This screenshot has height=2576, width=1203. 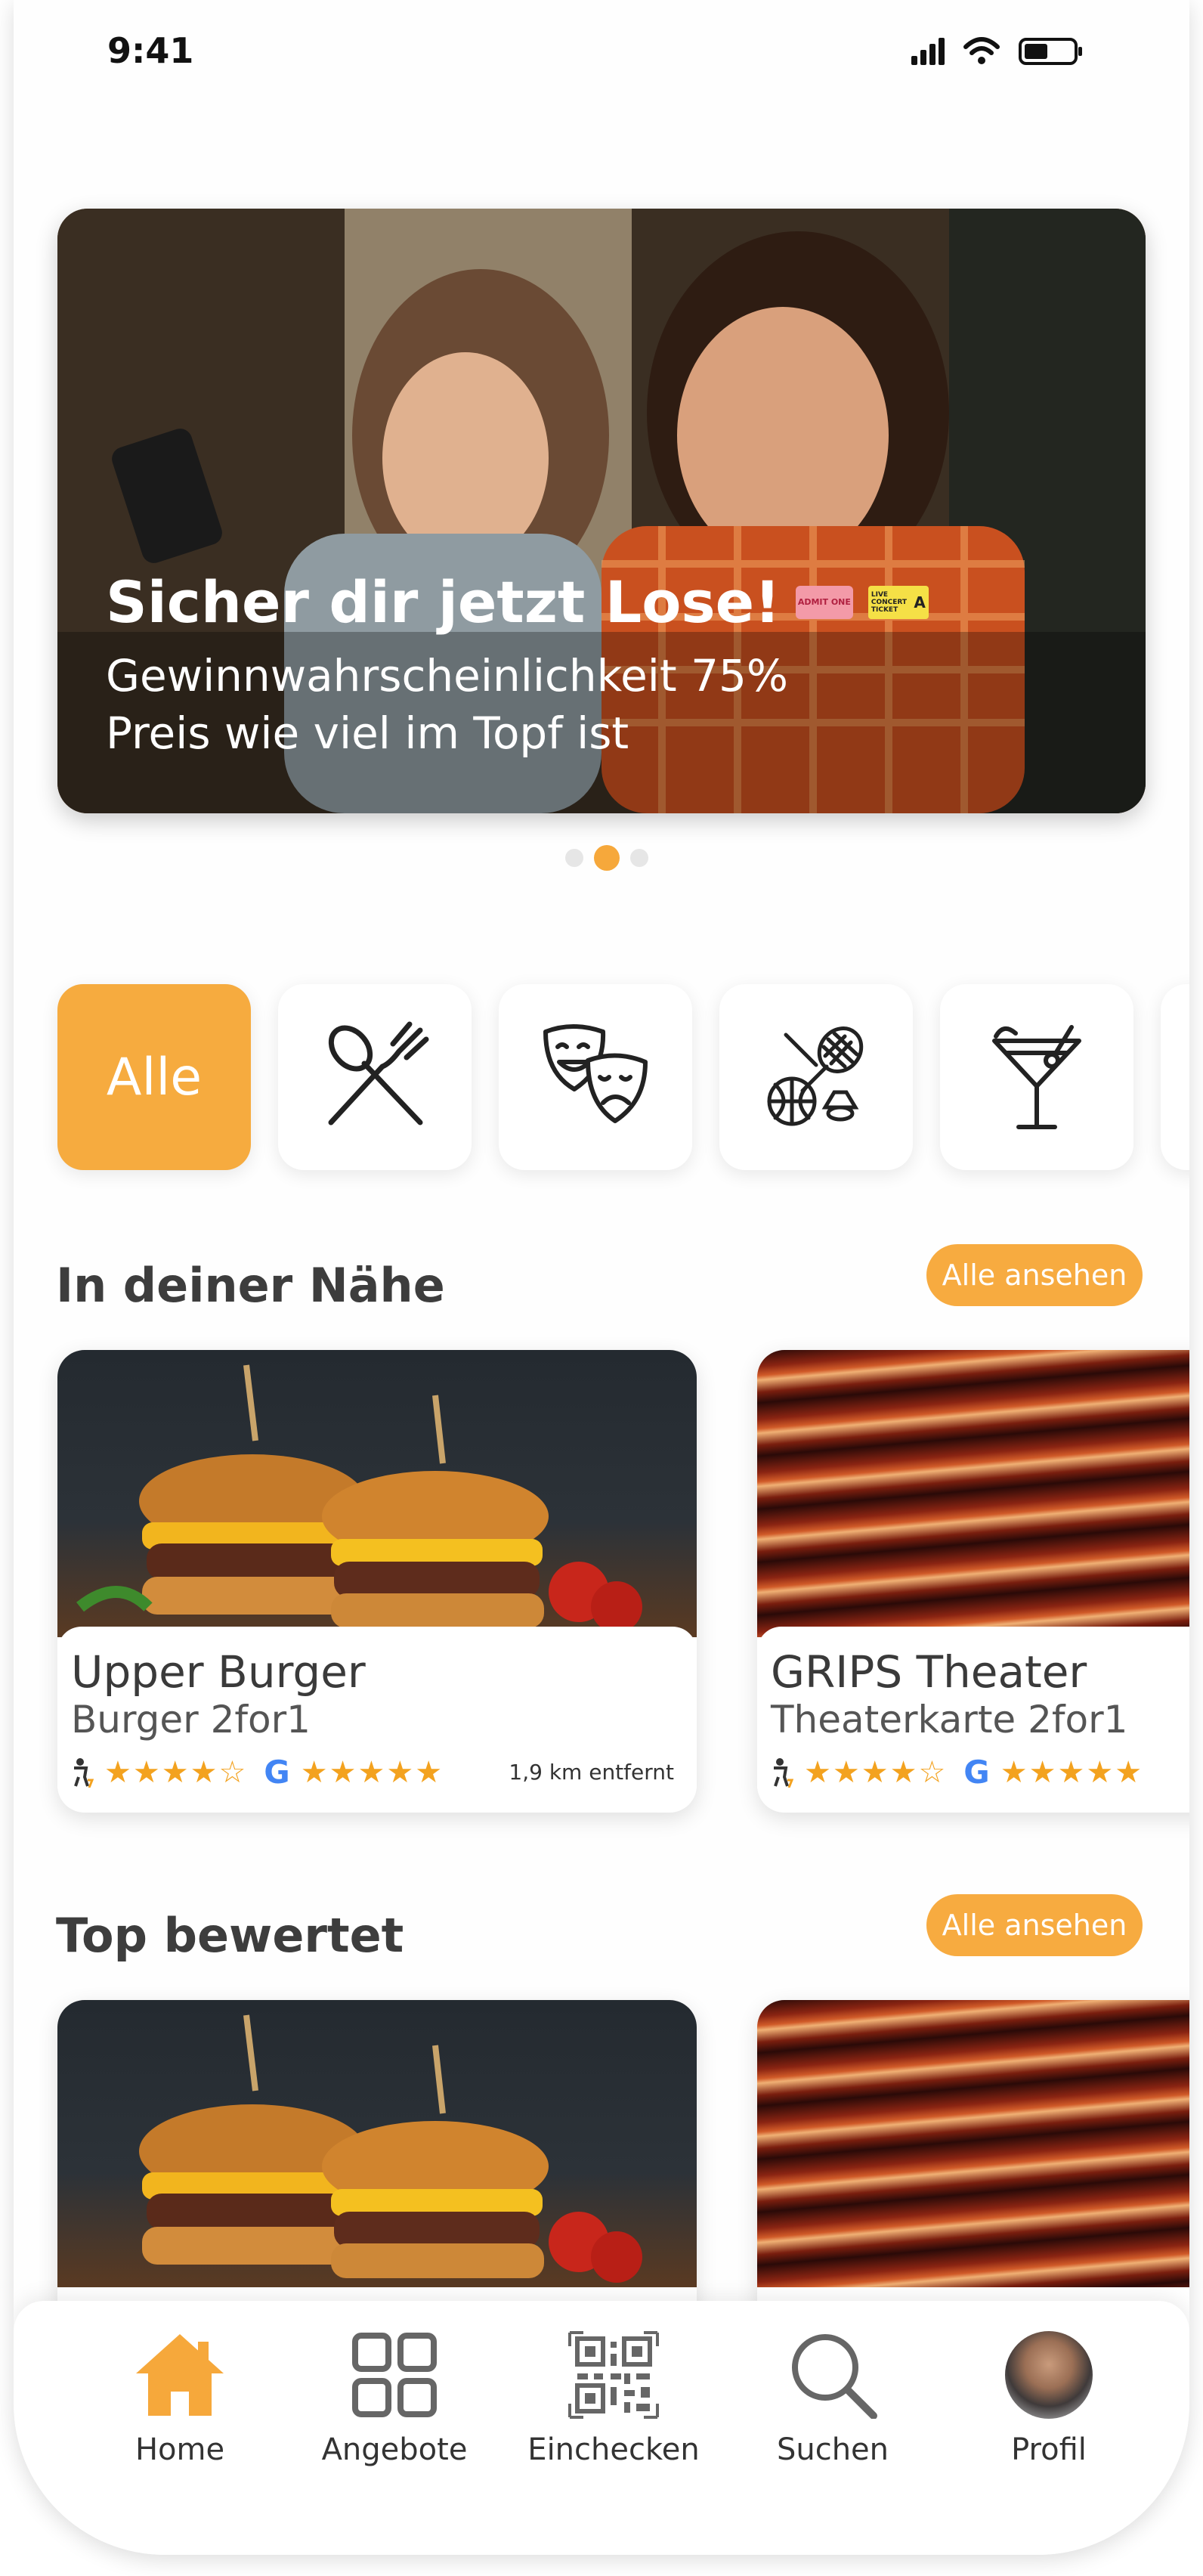 I want to click on nav-offers: Angebote, so click(x=394, y=2399).